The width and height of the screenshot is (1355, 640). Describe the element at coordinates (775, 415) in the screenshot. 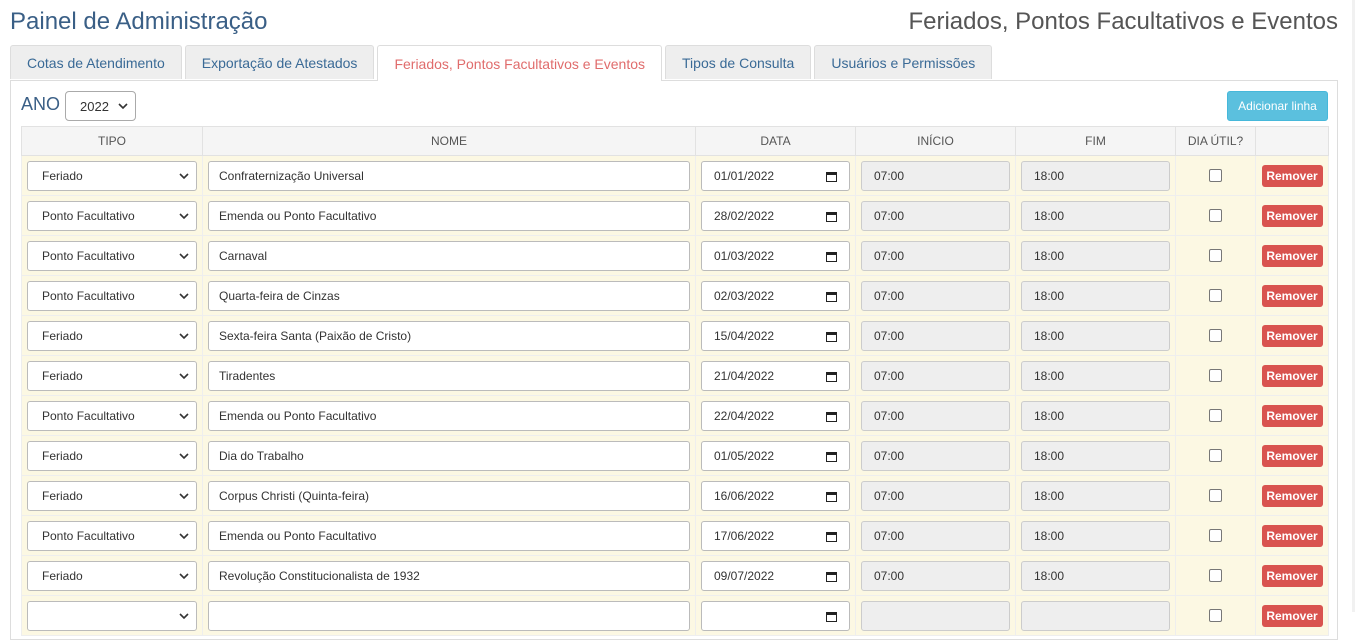

I see `date-input: 22/04/2022` at that location.